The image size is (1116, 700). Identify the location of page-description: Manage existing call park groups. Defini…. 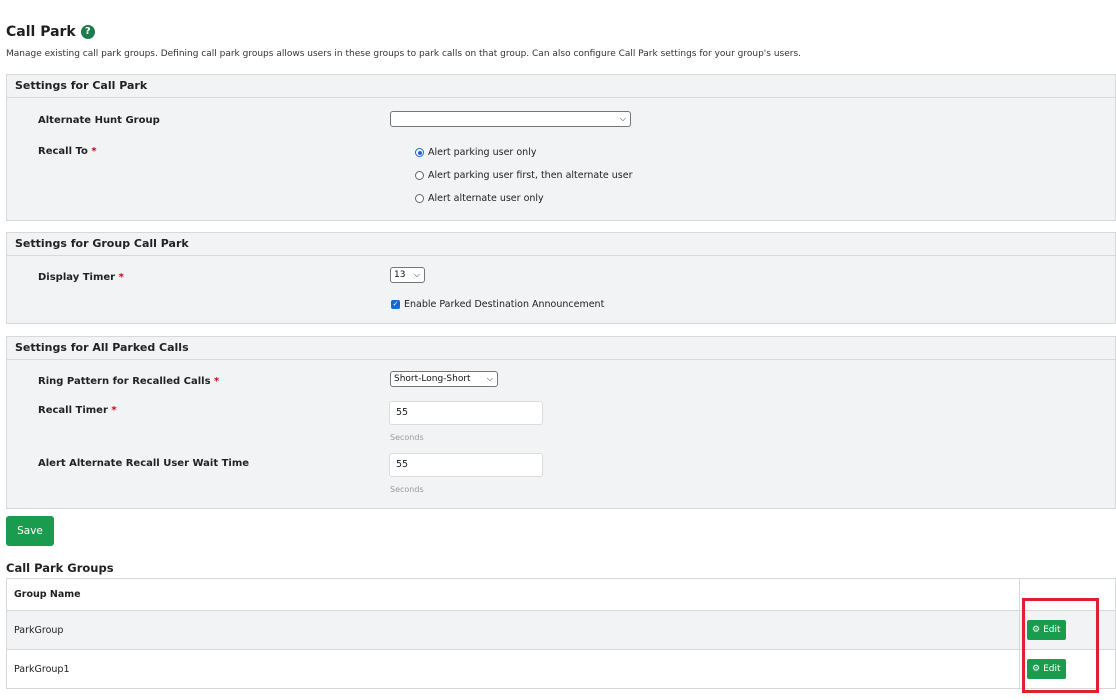
(404, 54).